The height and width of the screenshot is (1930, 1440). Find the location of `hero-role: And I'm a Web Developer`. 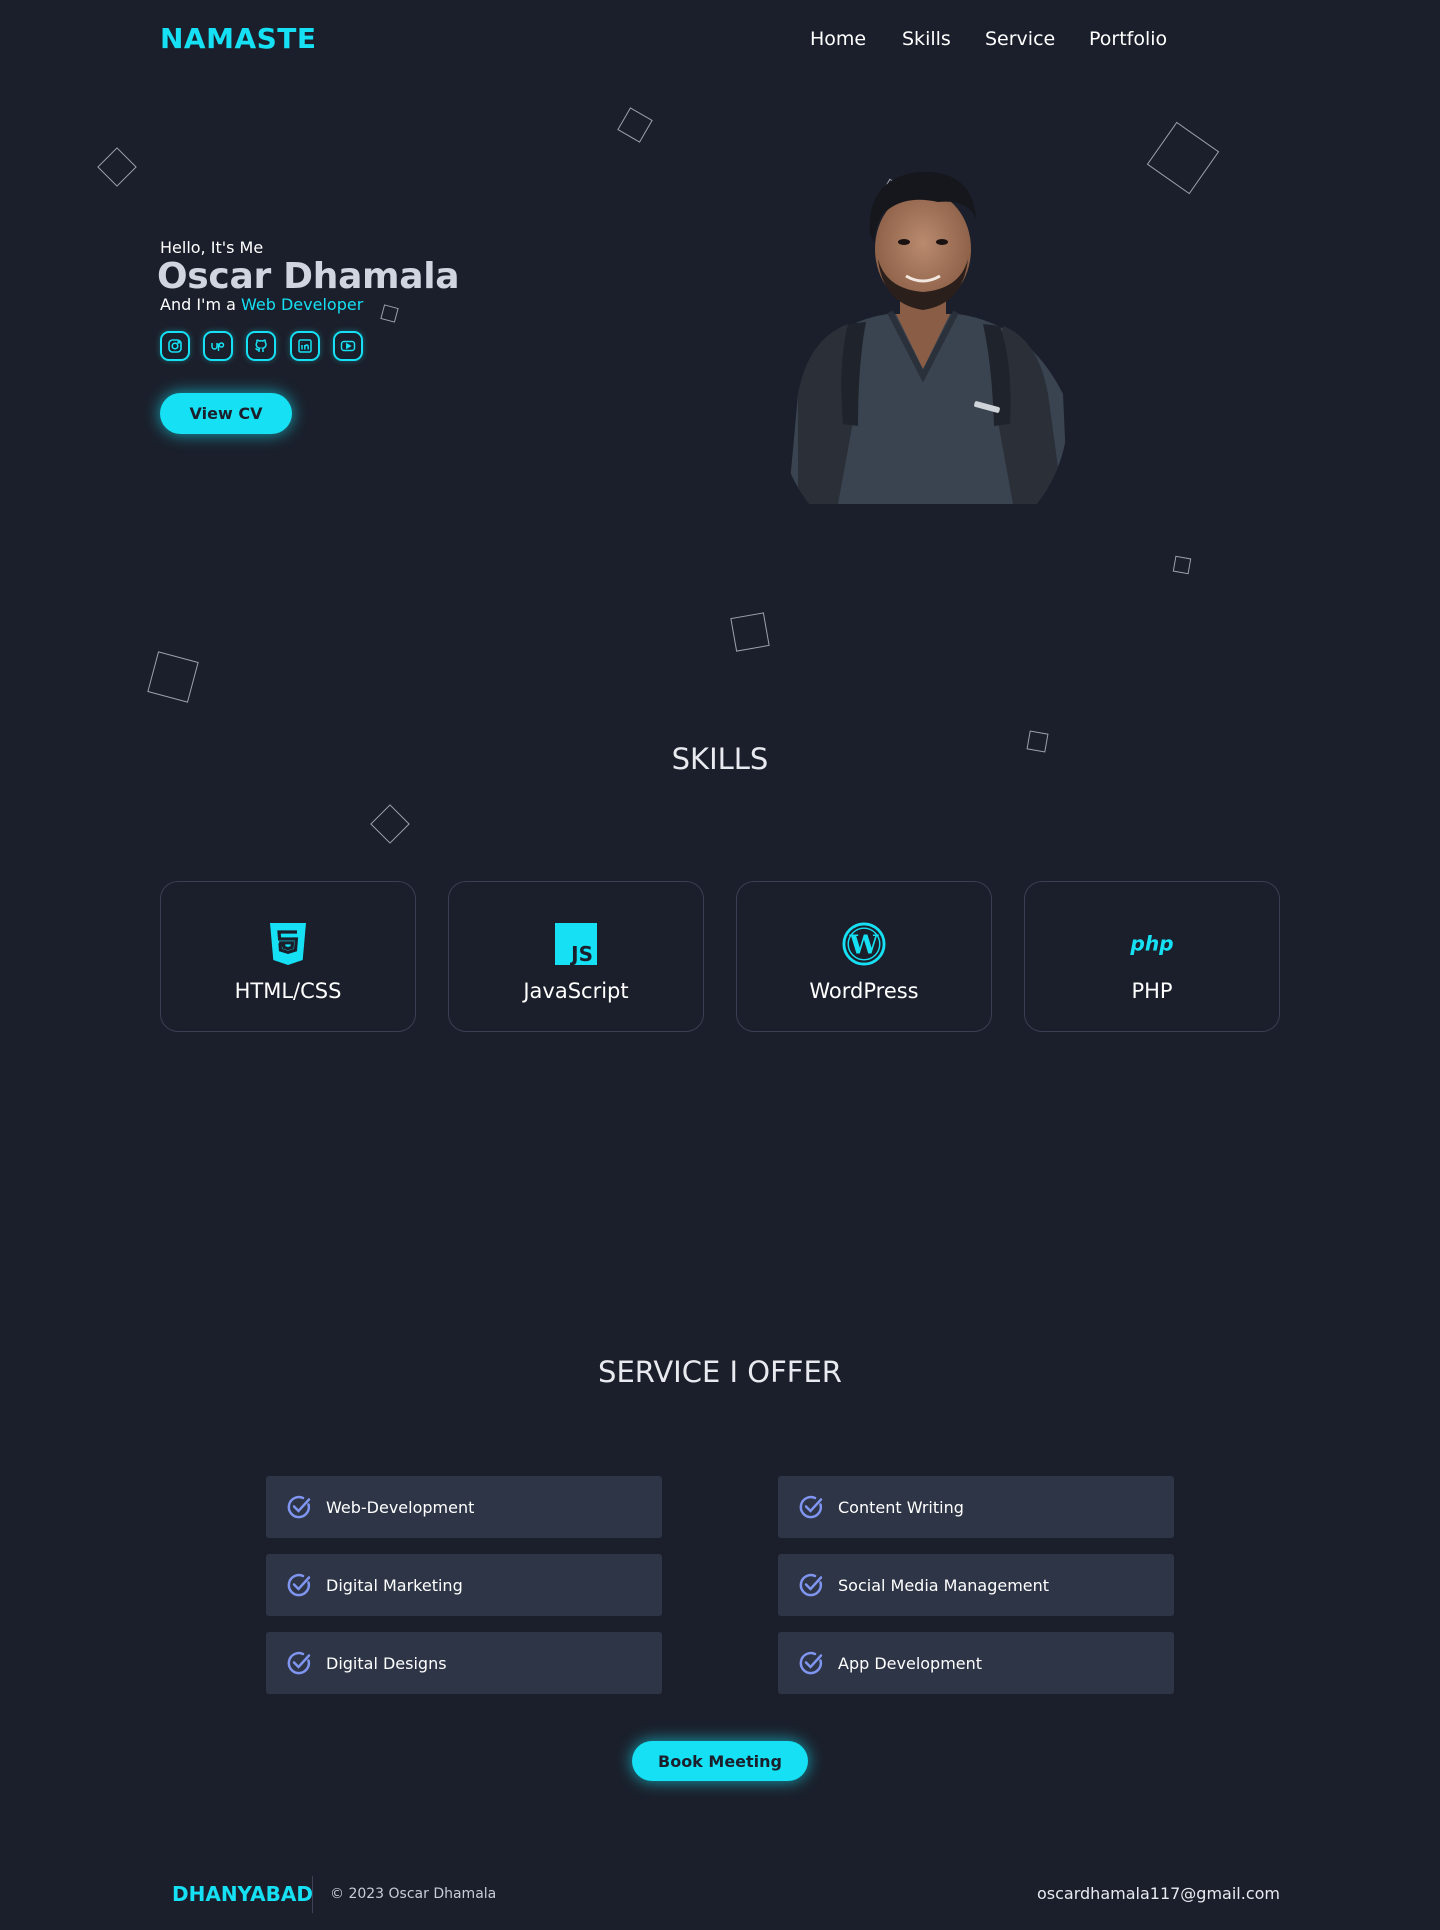

hero-role: And I'm a Web Developer is located at coordinates (261, 304).